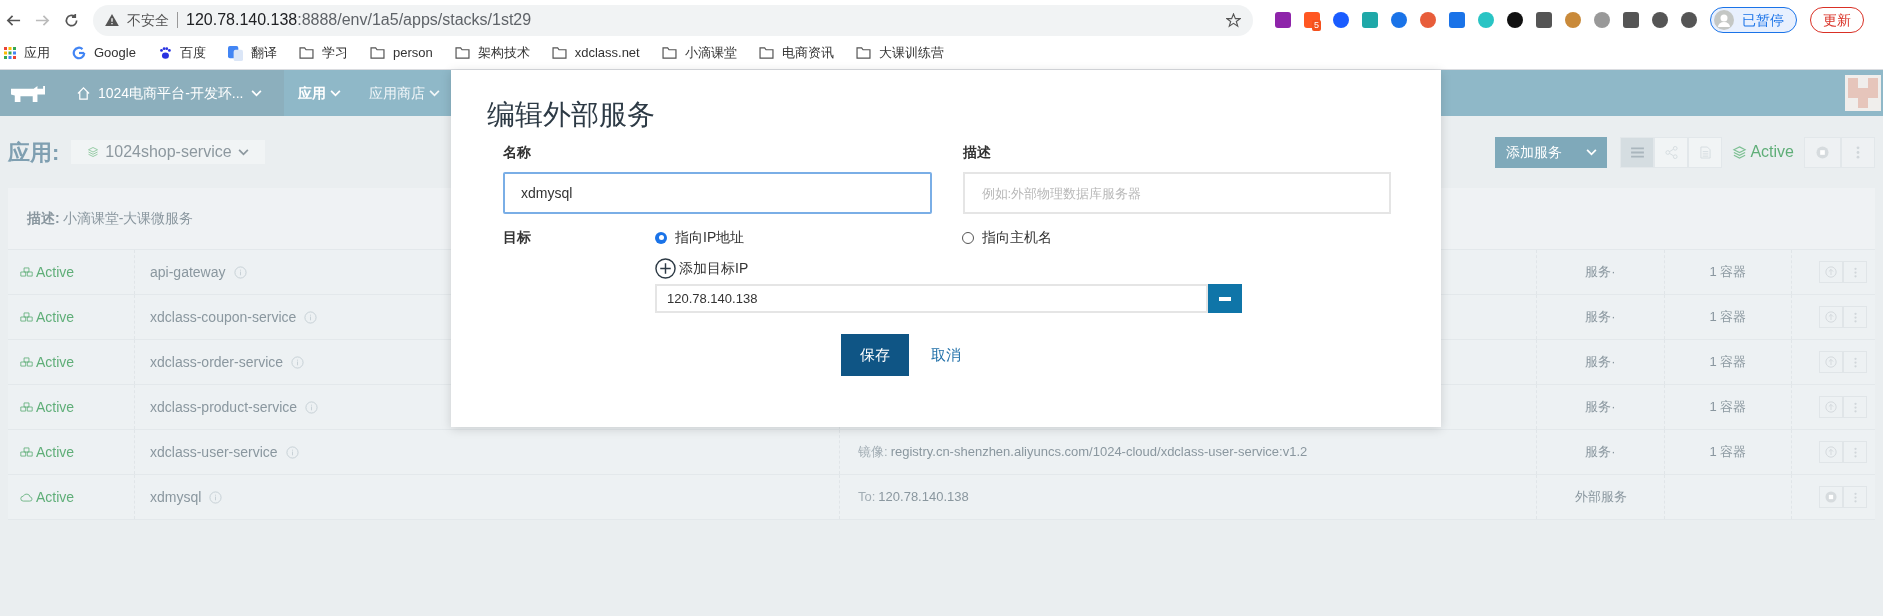  I want to click on bookmark-link: Google, so click(104, 53).